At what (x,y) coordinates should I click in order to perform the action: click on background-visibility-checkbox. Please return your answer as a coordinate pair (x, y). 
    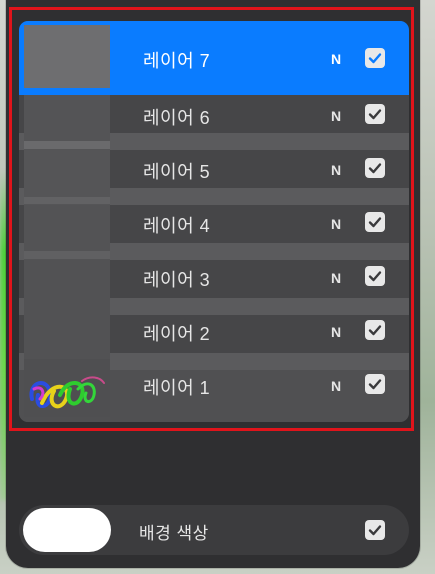
    Looking at the image, I should click on (375, 530).